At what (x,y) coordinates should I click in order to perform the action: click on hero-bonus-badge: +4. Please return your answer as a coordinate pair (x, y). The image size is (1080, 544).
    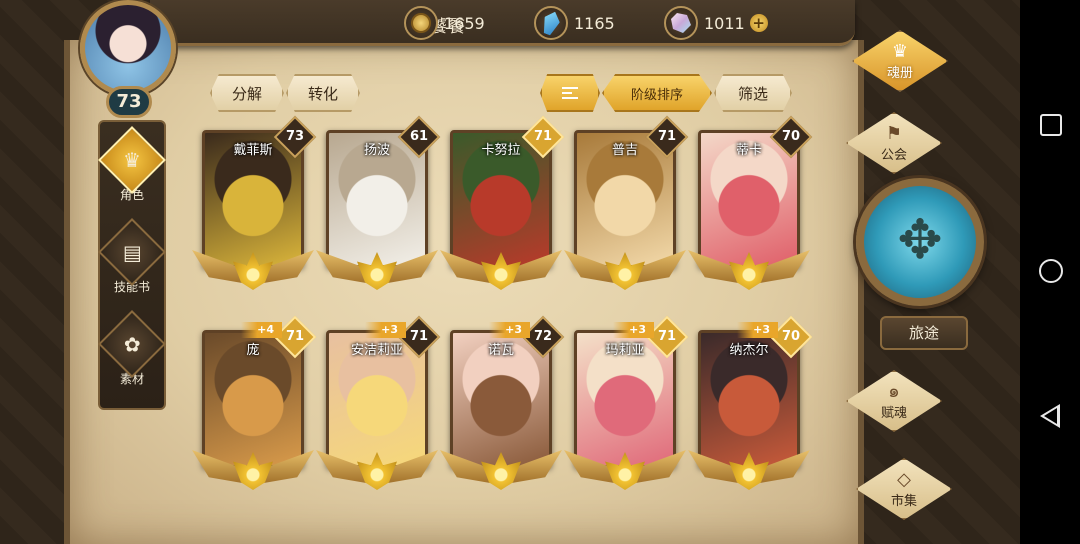
    Looking at the image, I should click on (261, 330).